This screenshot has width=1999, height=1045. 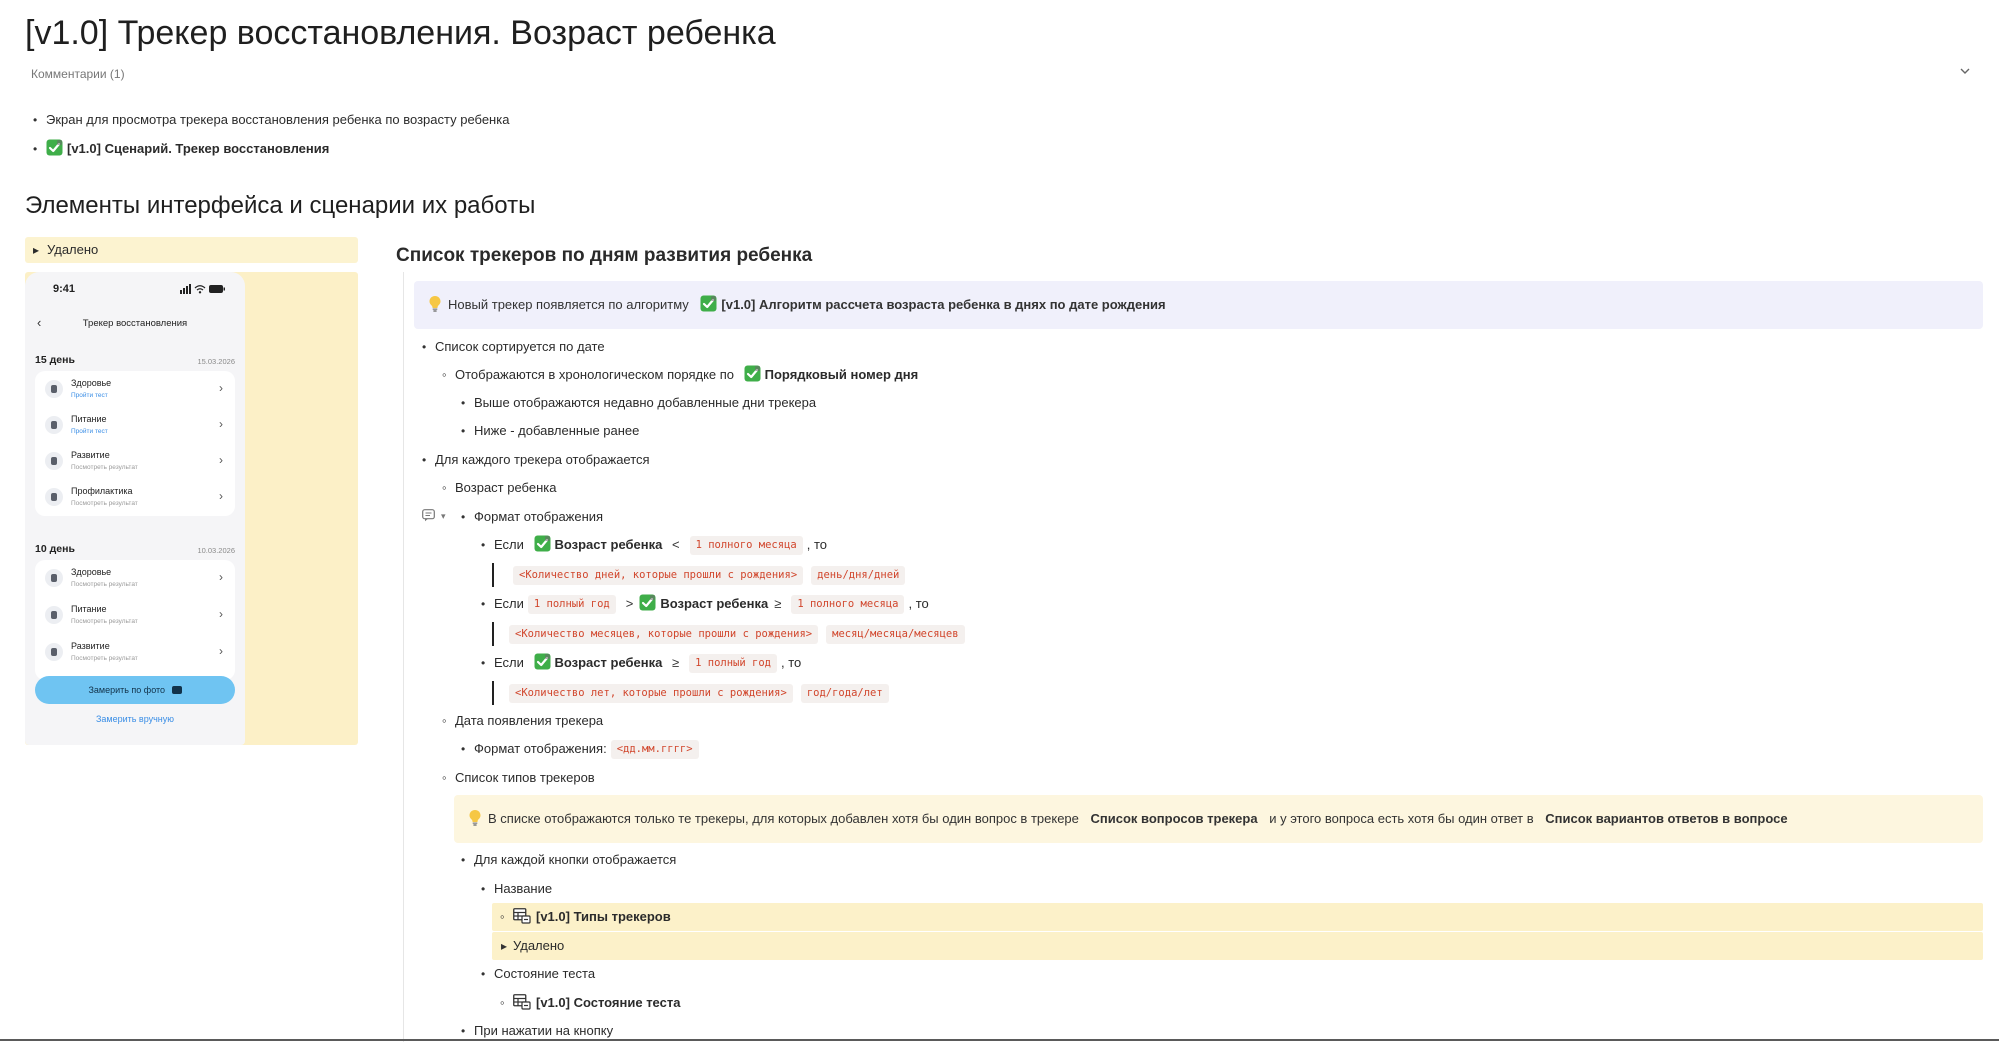 What do you see at coordinates (102, 491) in the screenshot?
I see `row-title: Профилактика` at bounding box center [102, 491].